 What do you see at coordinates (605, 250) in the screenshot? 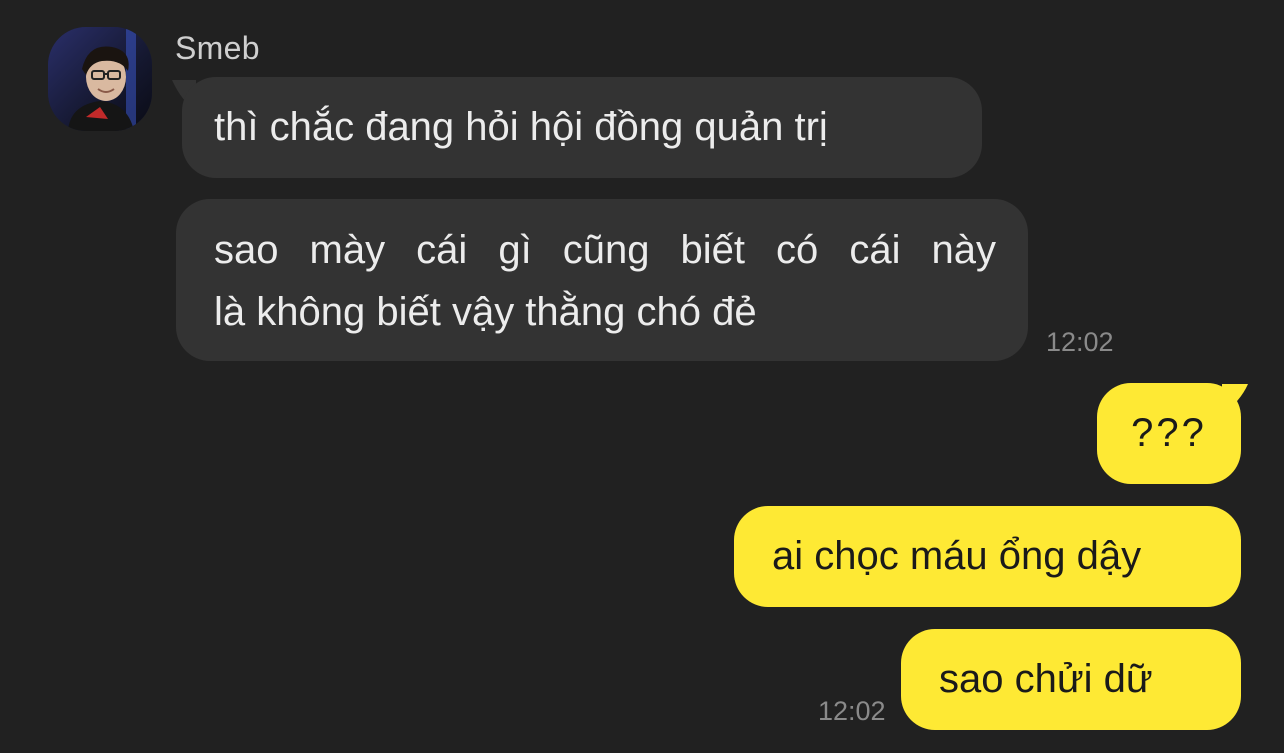
I see `message-text-line: sao mày cái gì cũng biết có cái này` at bounding box center [605, 250].